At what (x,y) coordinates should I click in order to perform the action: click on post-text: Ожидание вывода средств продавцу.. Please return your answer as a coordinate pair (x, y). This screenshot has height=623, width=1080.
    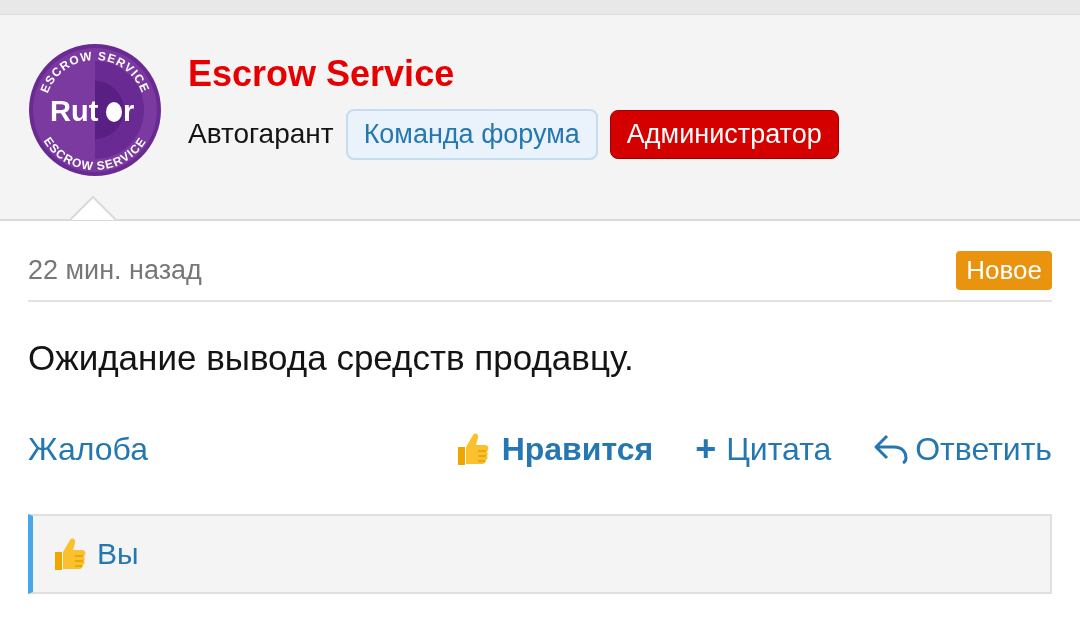
    Looking at the image, I should click on (331, 358).